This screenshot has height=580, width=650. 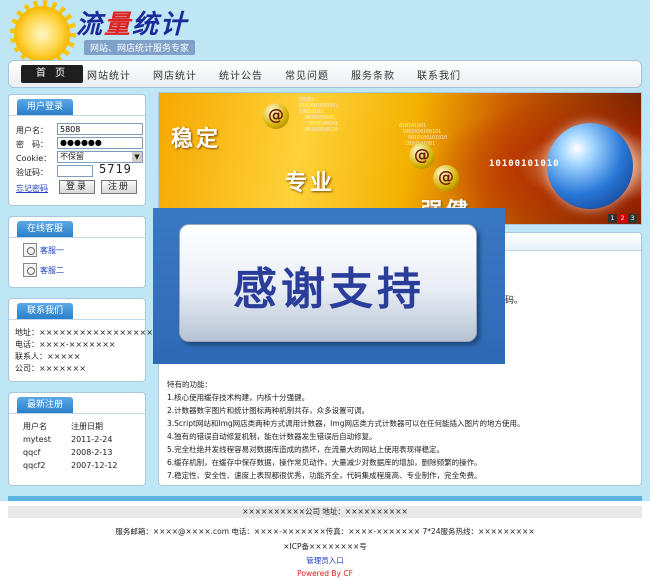 I want to click on cookie-label: Cookie：, so click(x=34, y=158).